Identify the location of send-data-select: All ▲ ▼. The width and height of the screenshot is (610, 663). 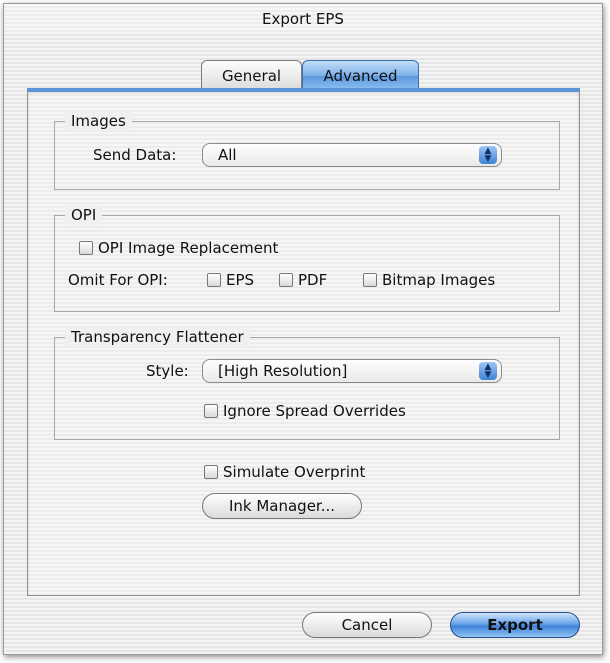
(352, 155).